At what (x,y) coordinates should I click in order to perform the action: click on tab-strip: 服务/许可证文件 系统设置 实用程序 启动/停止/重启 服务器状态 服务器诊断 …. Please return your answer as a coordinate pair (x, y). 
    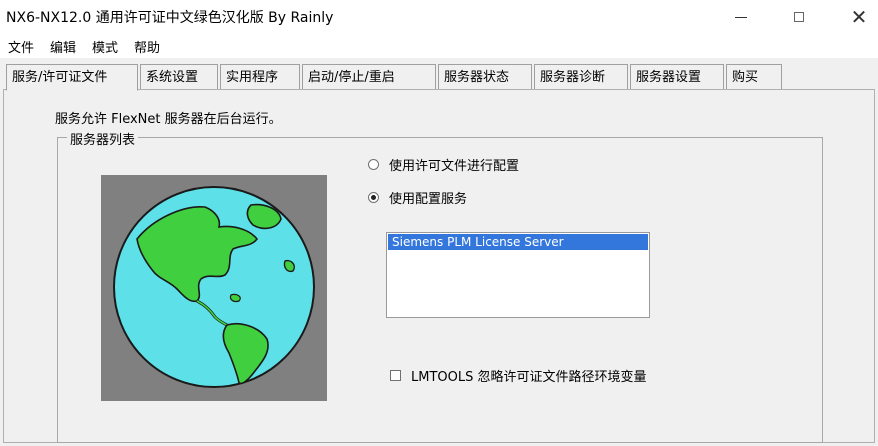
    Looking at the image, I should click on (439, 77).